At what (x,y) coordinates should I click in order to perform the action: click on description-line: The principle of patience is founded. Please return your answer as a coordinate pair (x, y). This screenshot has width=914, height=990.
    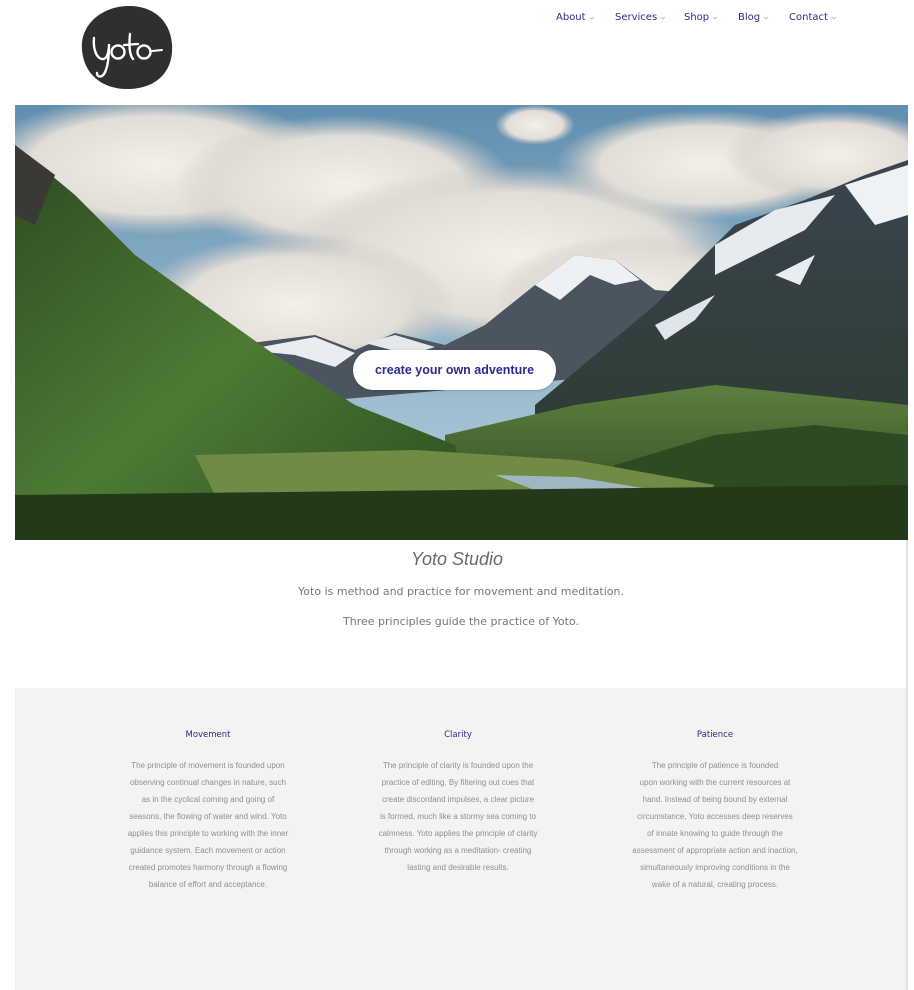
    Looking at the image, I should click on (715, 765).